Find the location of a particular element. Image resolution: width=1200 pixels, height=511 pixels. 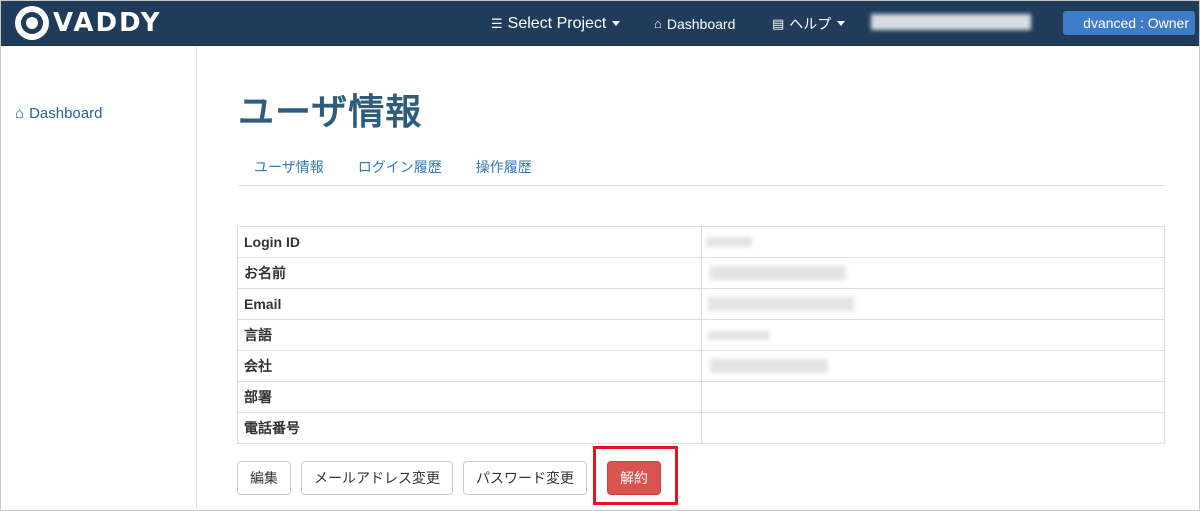

vaddy-logo-icon is located at coordinates (32, 23).